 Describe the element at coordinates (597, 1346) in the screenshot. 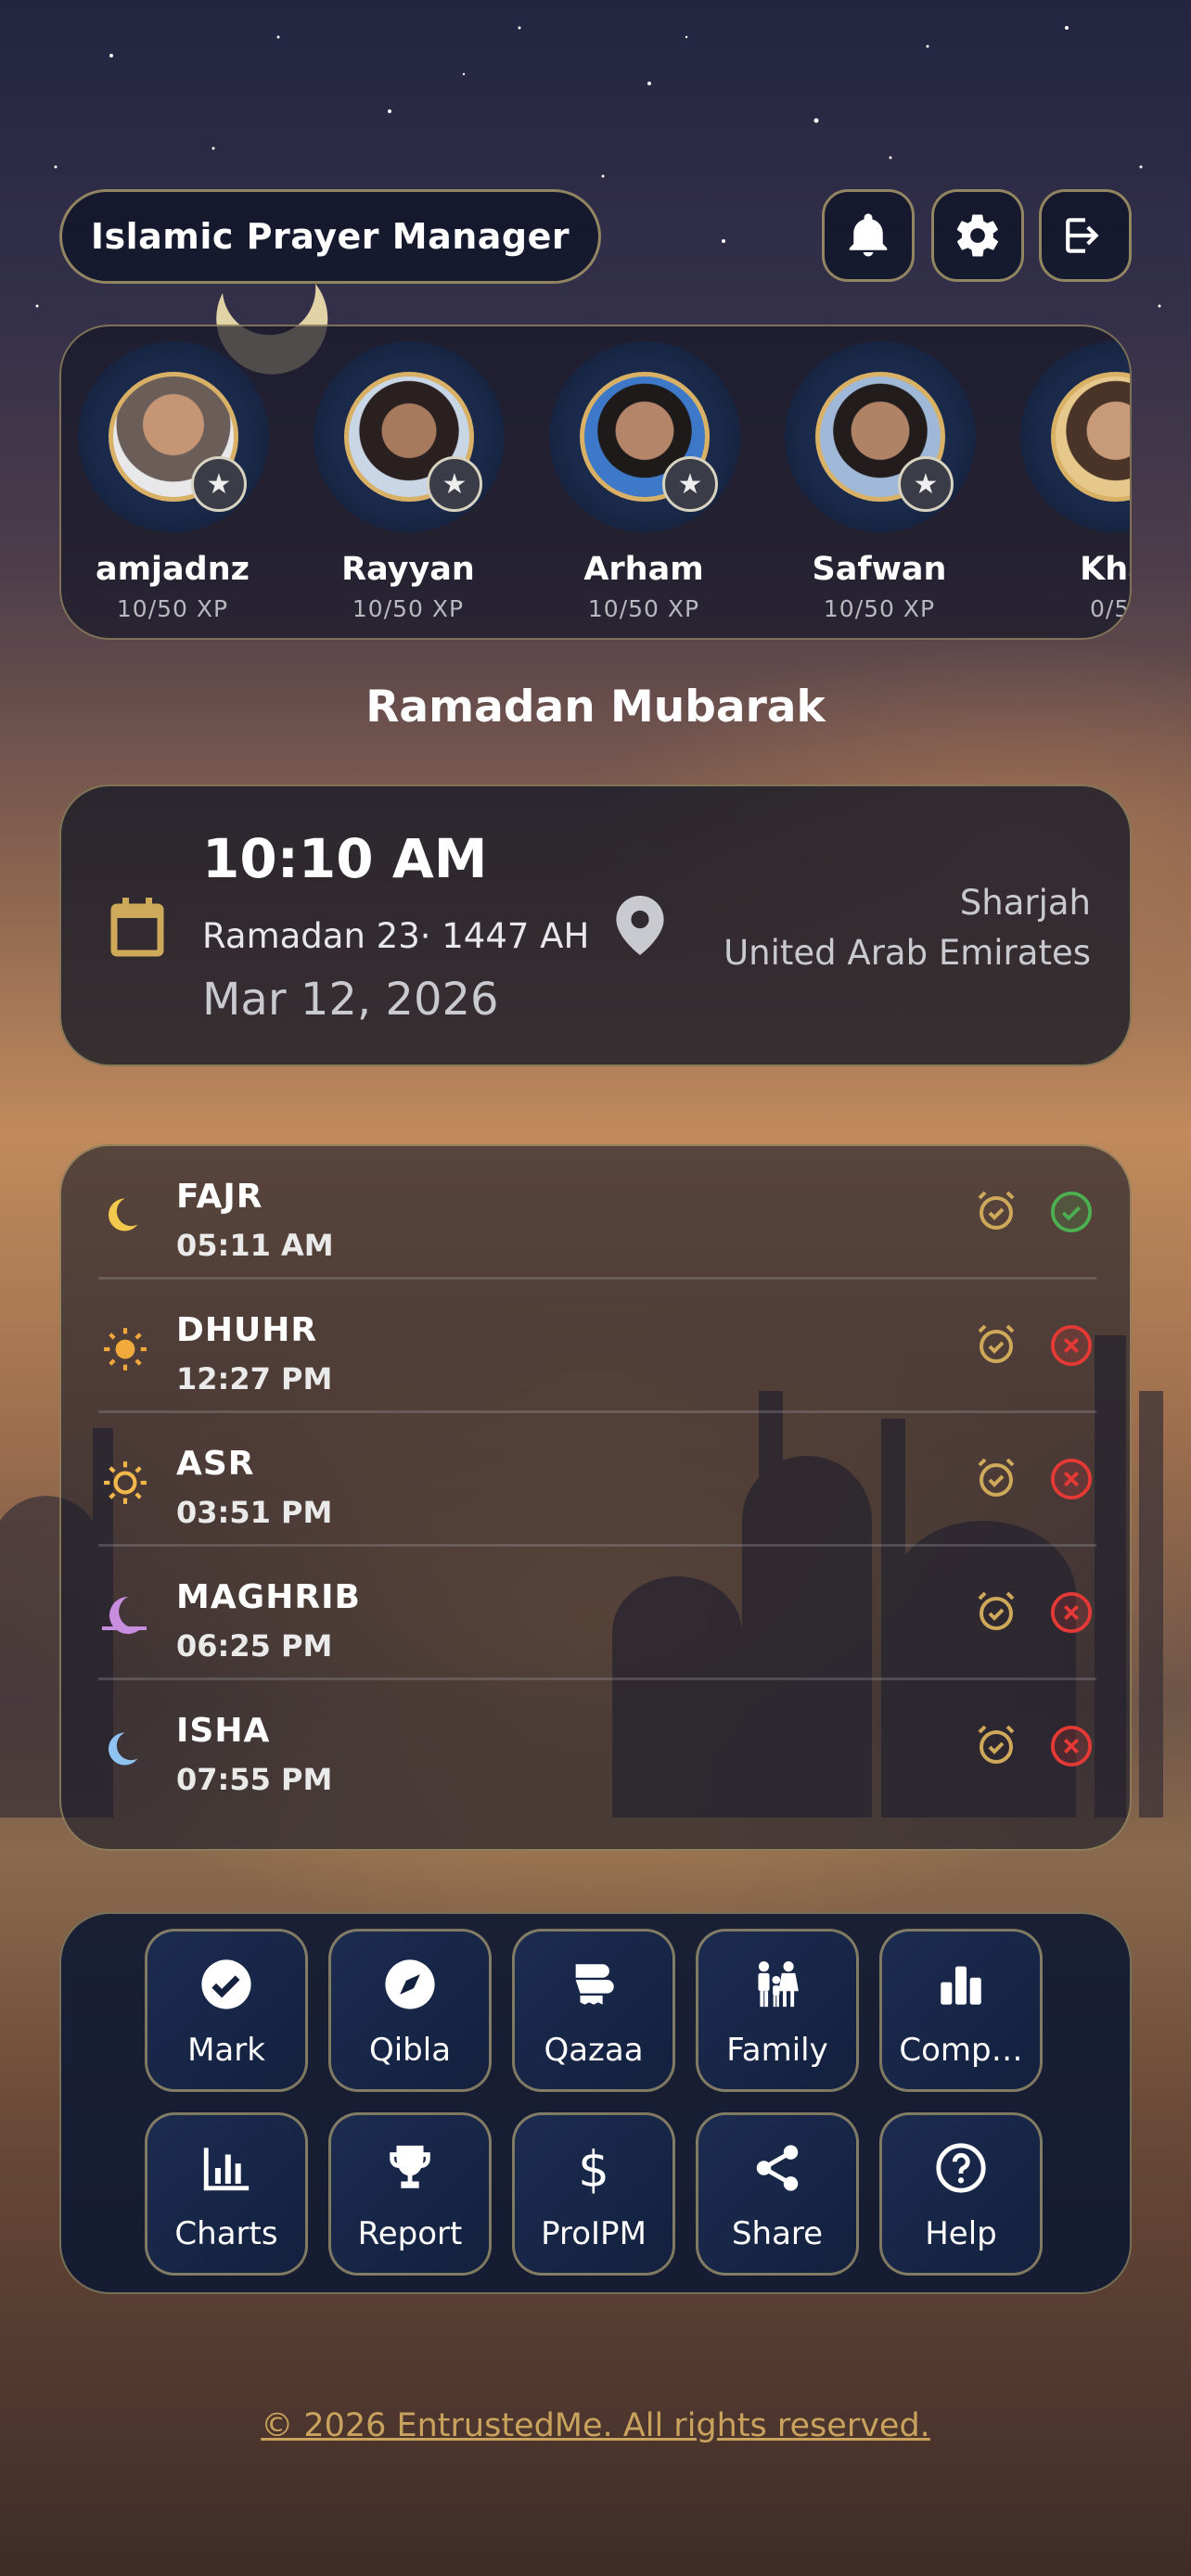

I see `prayer-row-dhuhr: DHUHR 12:27 PM` at that location.